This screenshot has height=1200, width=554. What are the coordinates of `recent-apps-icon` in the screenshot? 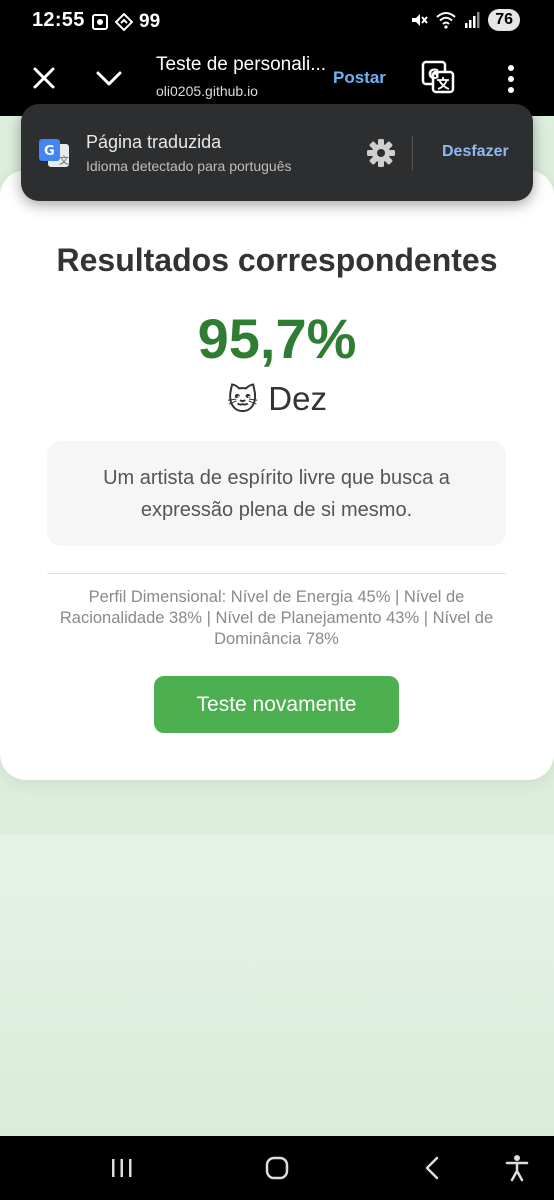 It's located at (122, 1168).